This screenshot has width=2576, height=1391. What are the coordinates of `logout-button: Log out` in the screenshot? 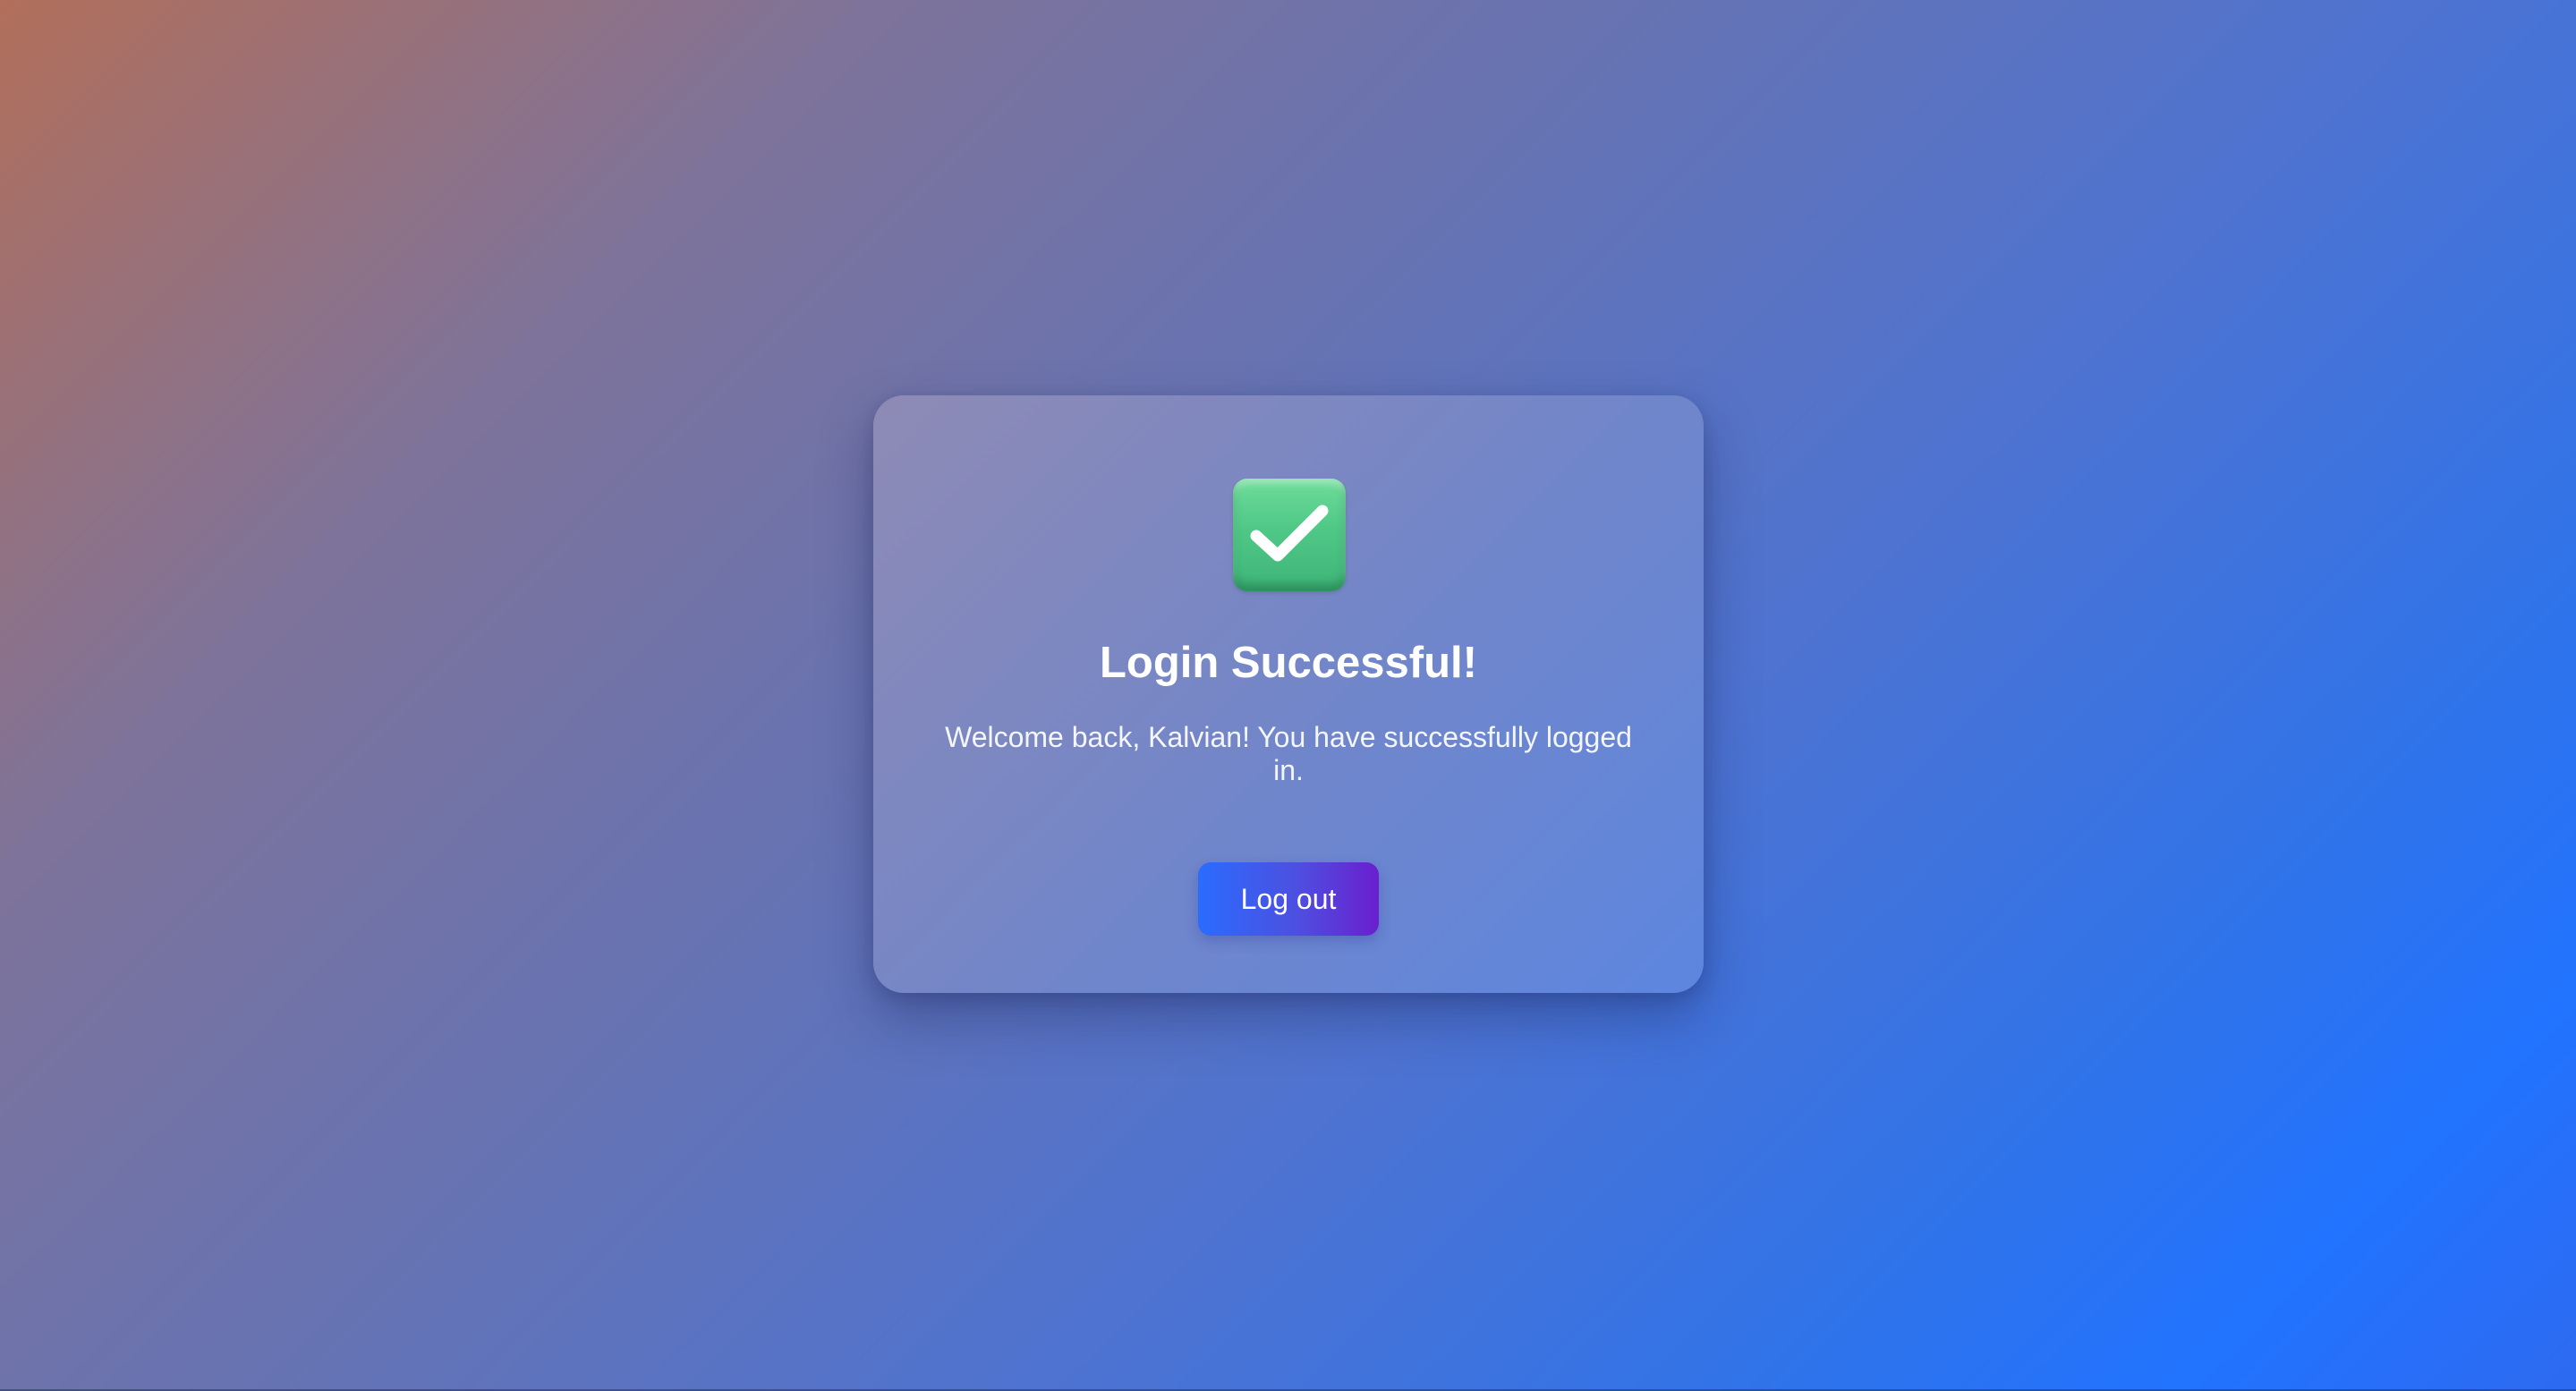 It's located at (1288, 899).